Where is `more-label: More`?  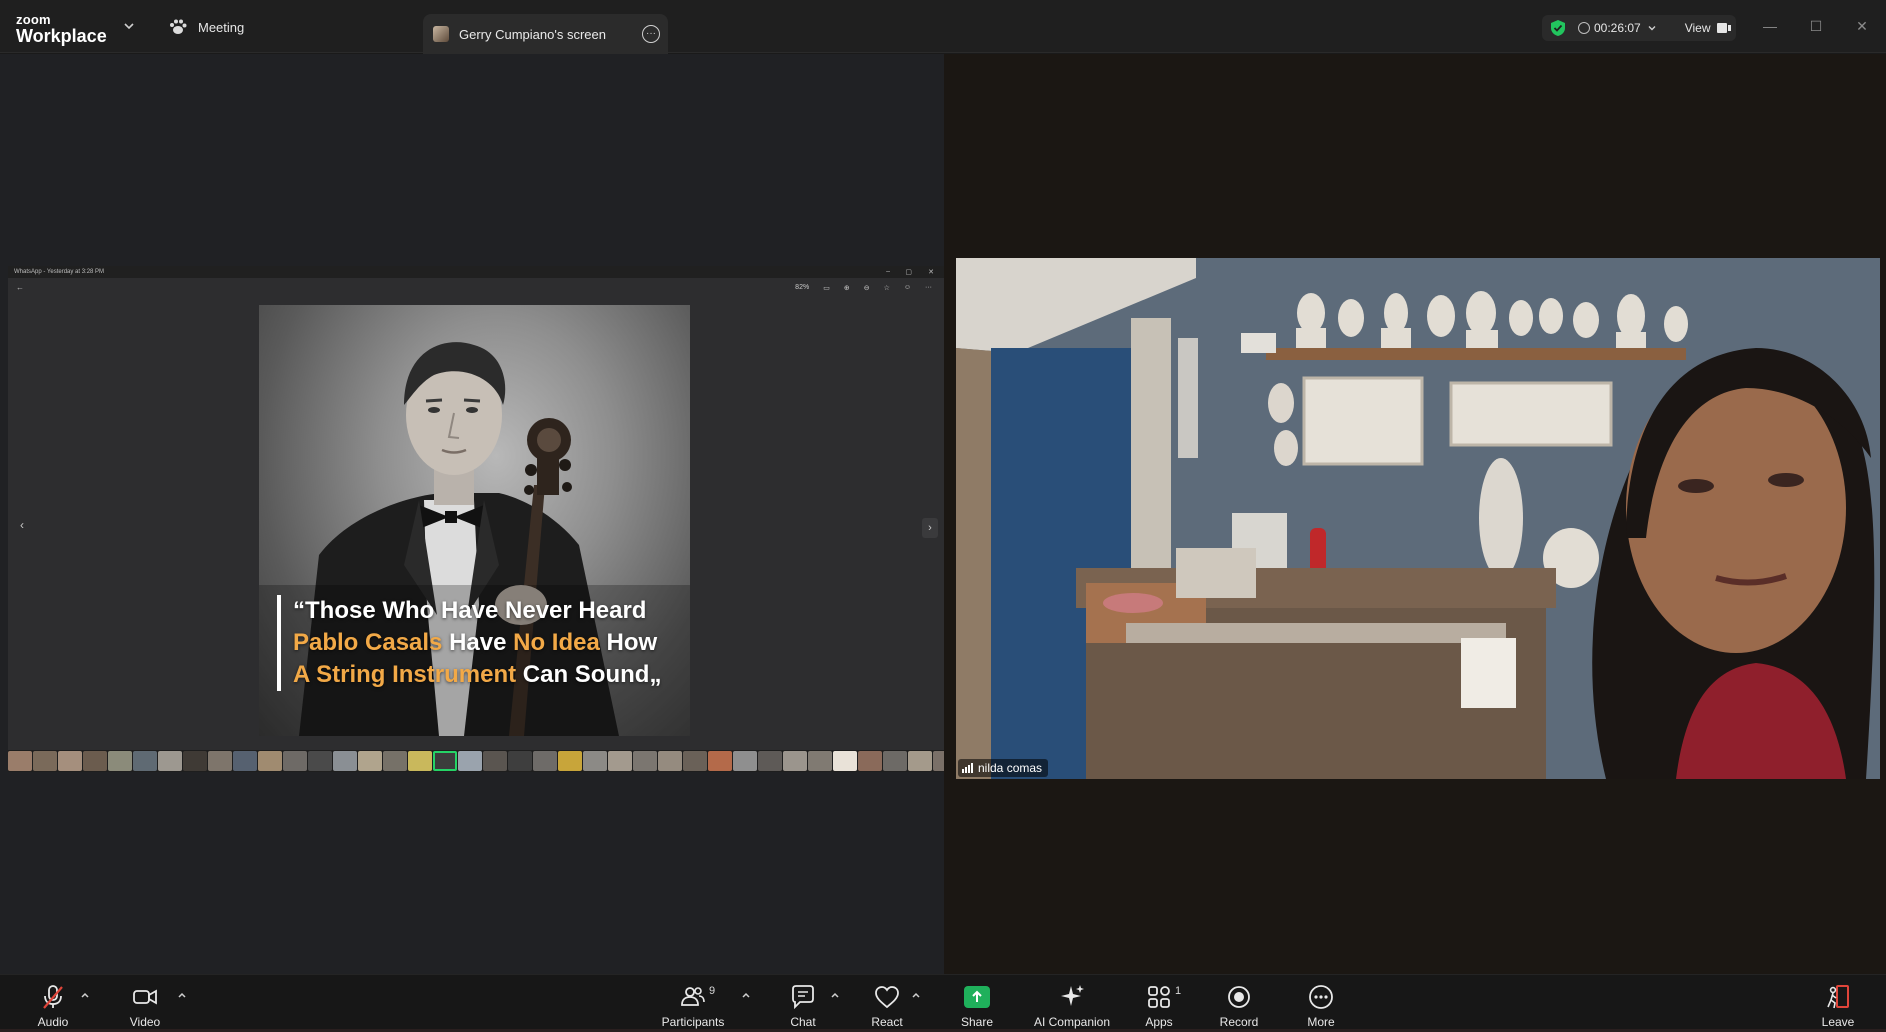 more-label: More is located at coordinates (1321, 1022).